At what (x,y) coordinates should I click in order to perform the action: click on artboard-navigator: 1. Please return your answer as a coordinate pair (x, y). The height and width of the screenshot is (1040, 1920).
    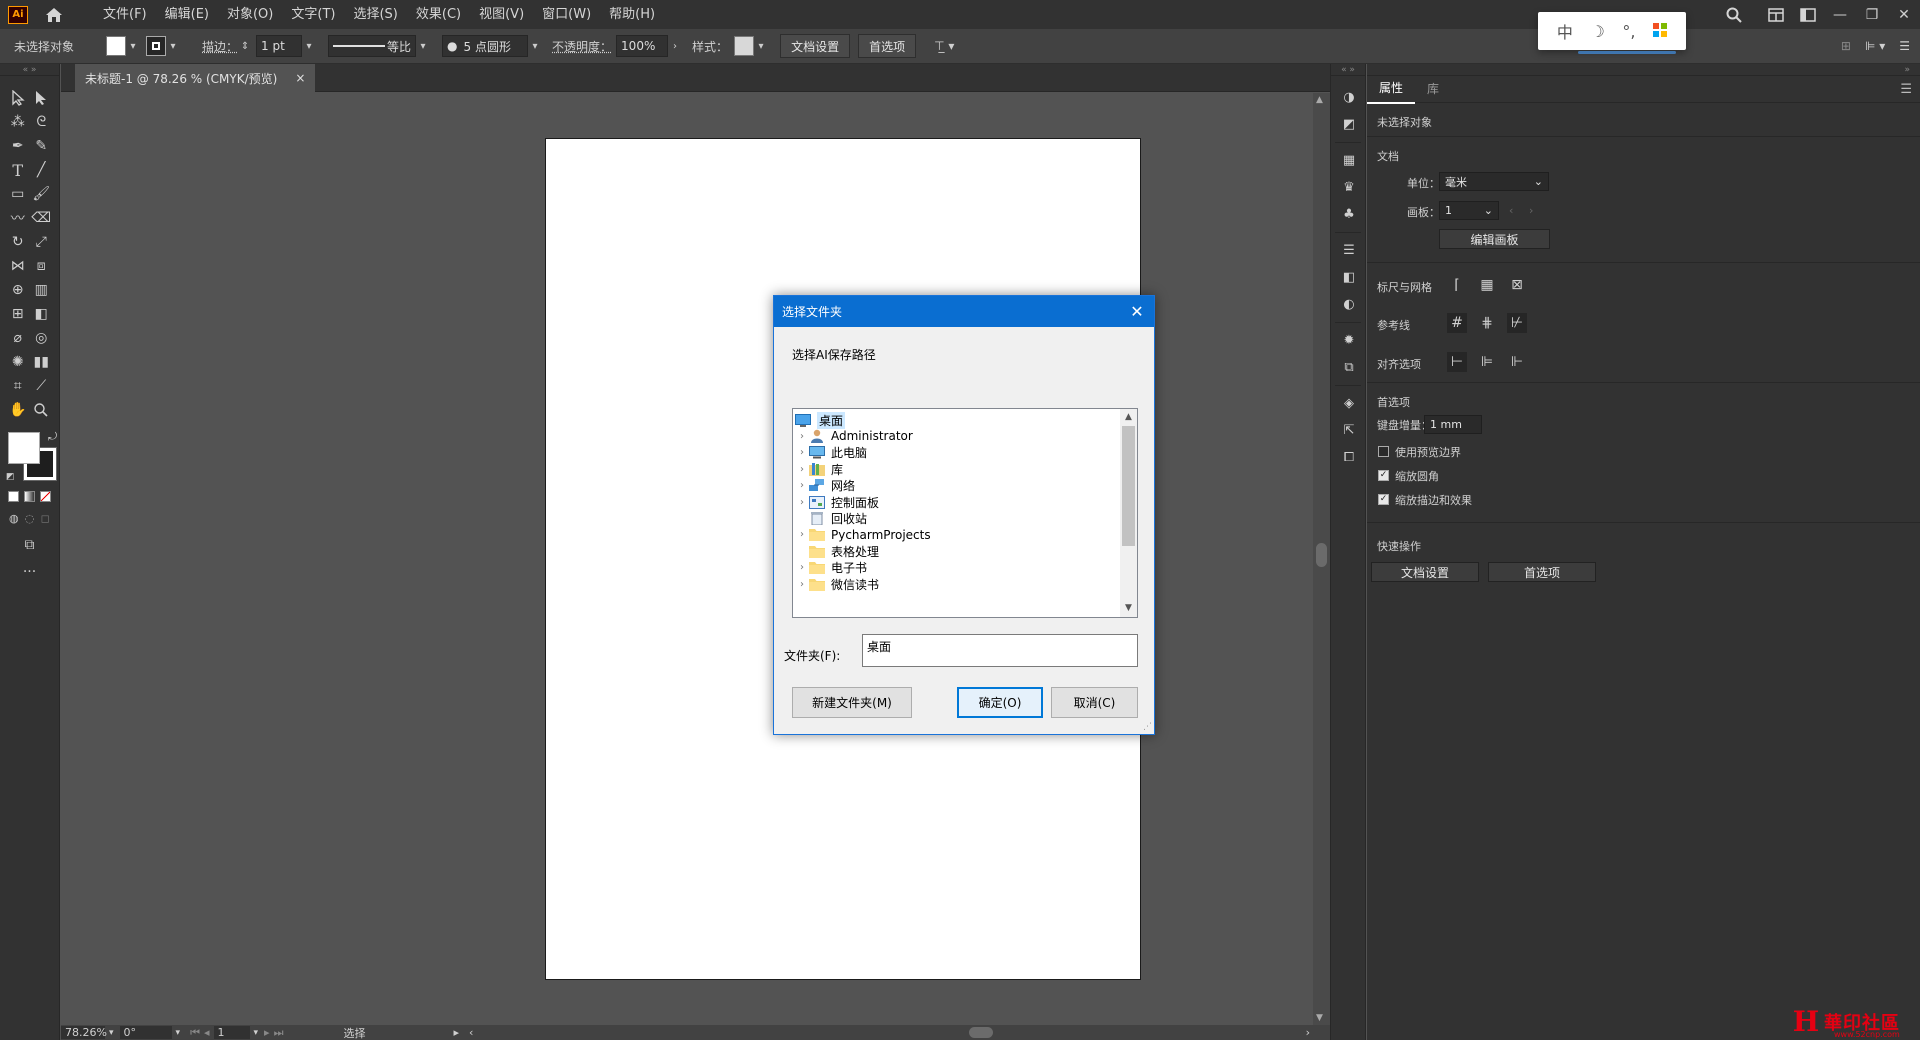
    Looking at the image, I should click on (231, 1032).